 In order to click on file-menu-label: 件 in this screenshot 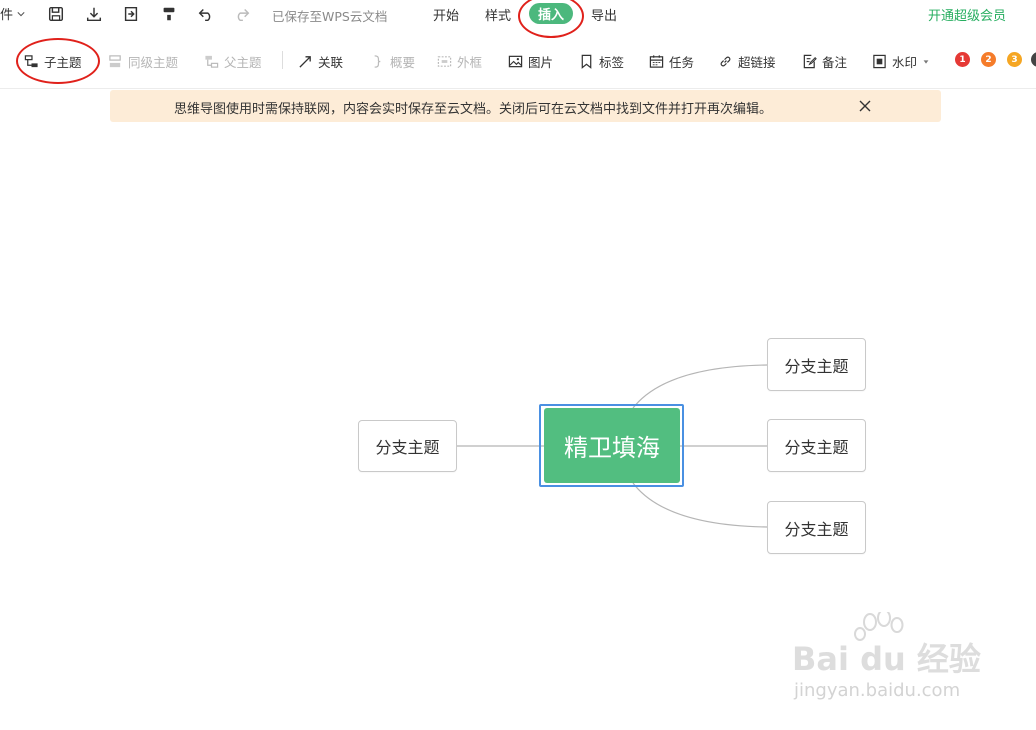, I will do `click(7, 15)`.